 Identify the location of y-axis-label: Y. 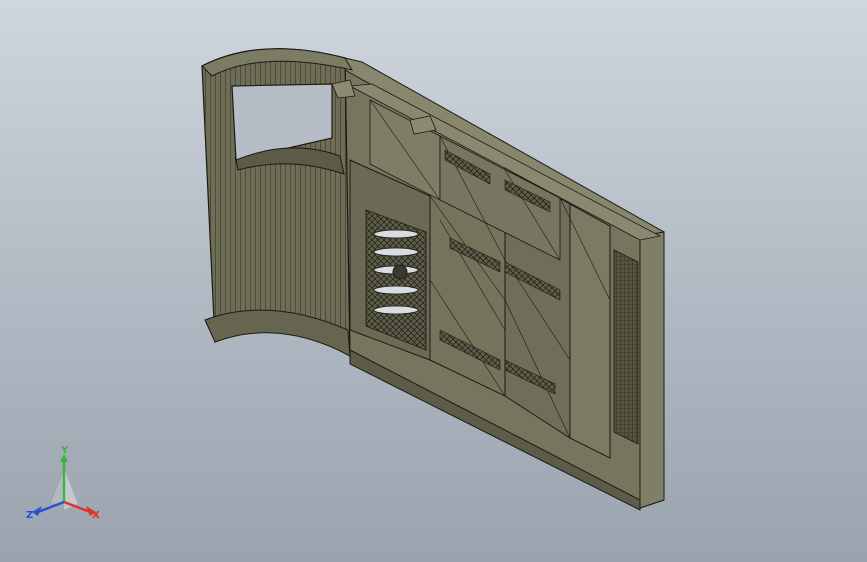
(64, 451).